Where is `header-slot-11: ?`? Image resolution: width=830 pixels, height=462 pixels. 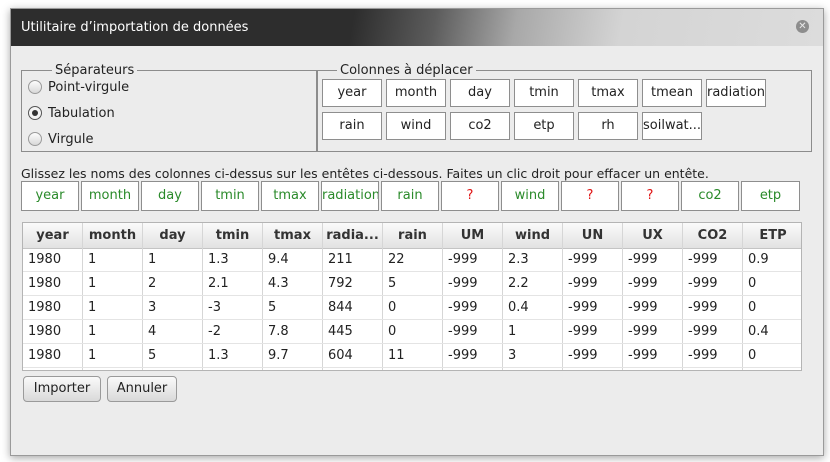 header-slot-11: ? is located at coordinates (650, 196).